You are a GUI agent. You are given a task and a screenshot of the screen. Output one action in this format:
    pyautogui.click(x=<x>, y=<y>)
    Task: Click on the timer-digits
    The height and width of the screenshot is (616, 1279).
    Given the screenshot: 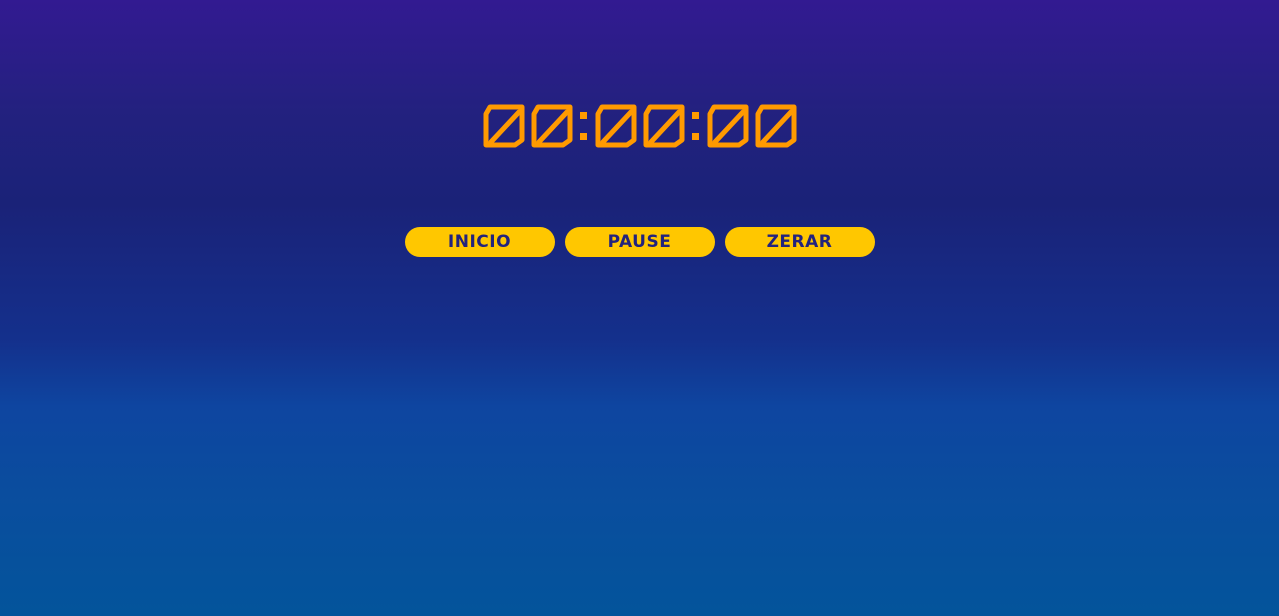 What is the action you would take?
    pyautogui.click(x=640, y=126)
    